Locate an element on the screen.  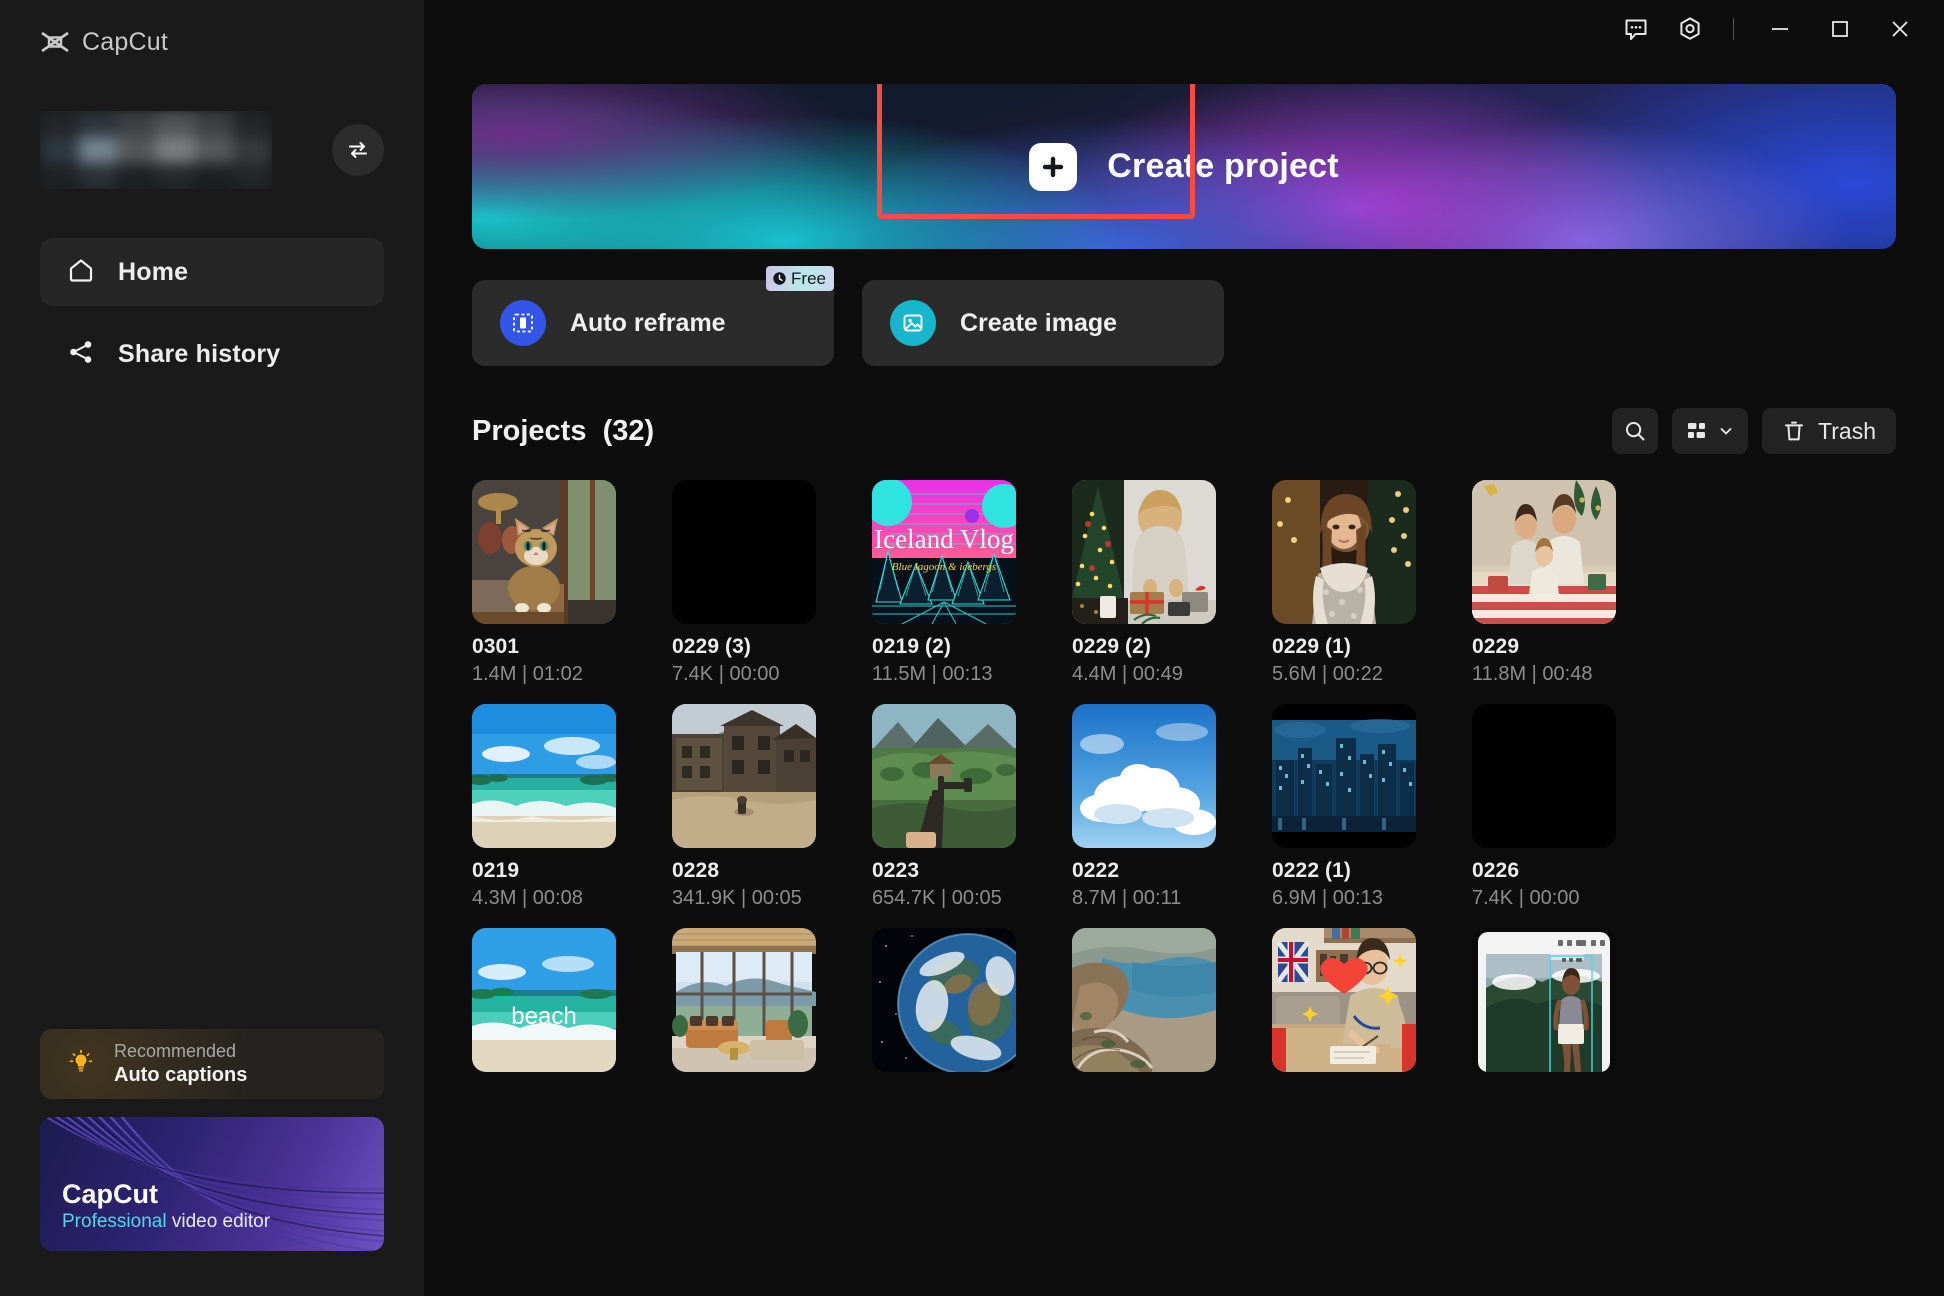
chevron-down-icon is located at coordinates (1726, 431).